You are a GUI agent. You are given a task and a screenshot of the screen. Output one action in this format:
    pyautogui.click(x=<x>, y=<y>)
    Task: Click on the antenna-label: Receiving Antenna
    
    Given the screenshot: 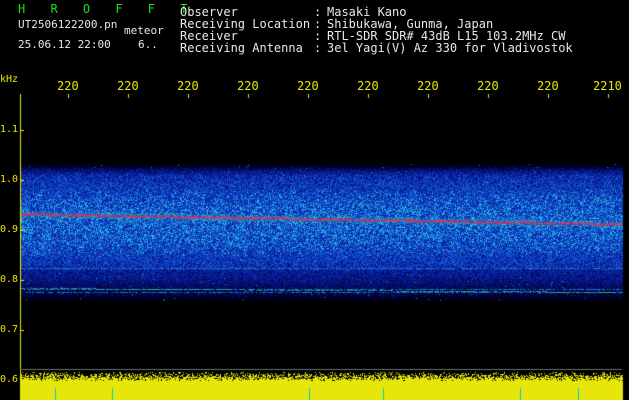 What is the action you would take?
    pyautogui.click(x=241, y=48)
    